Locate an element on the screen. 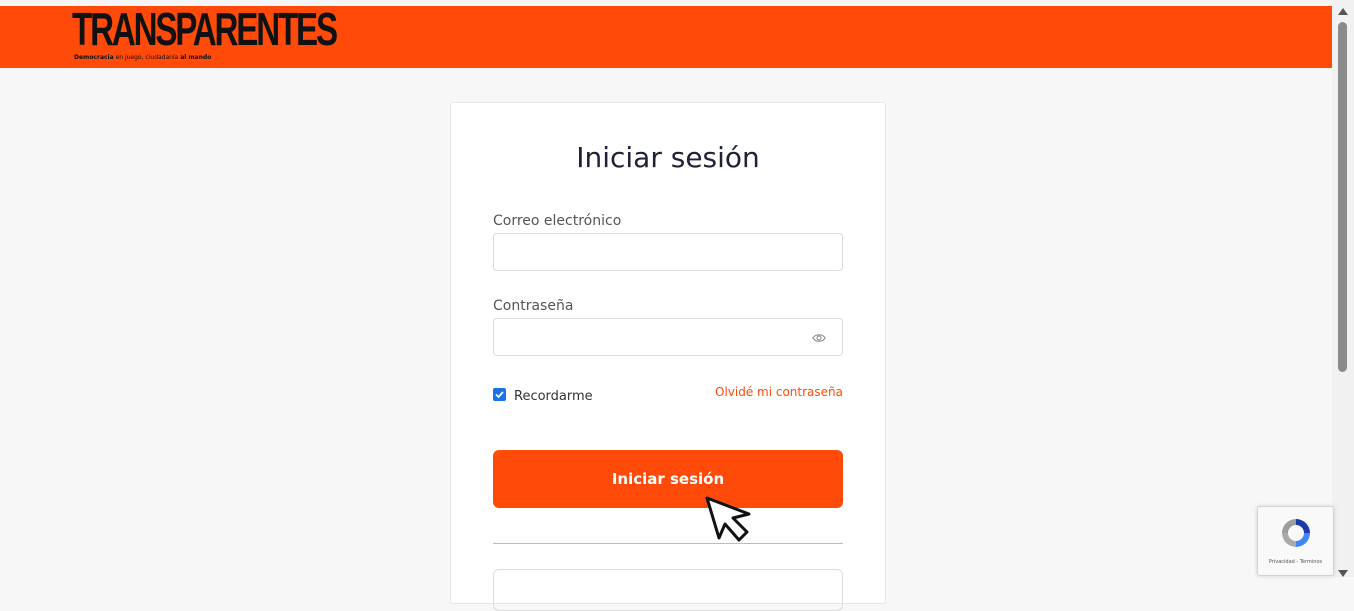 This screenshot has height=611, width=1354. recaptcha-icon is located at coordinates (1296, 533).